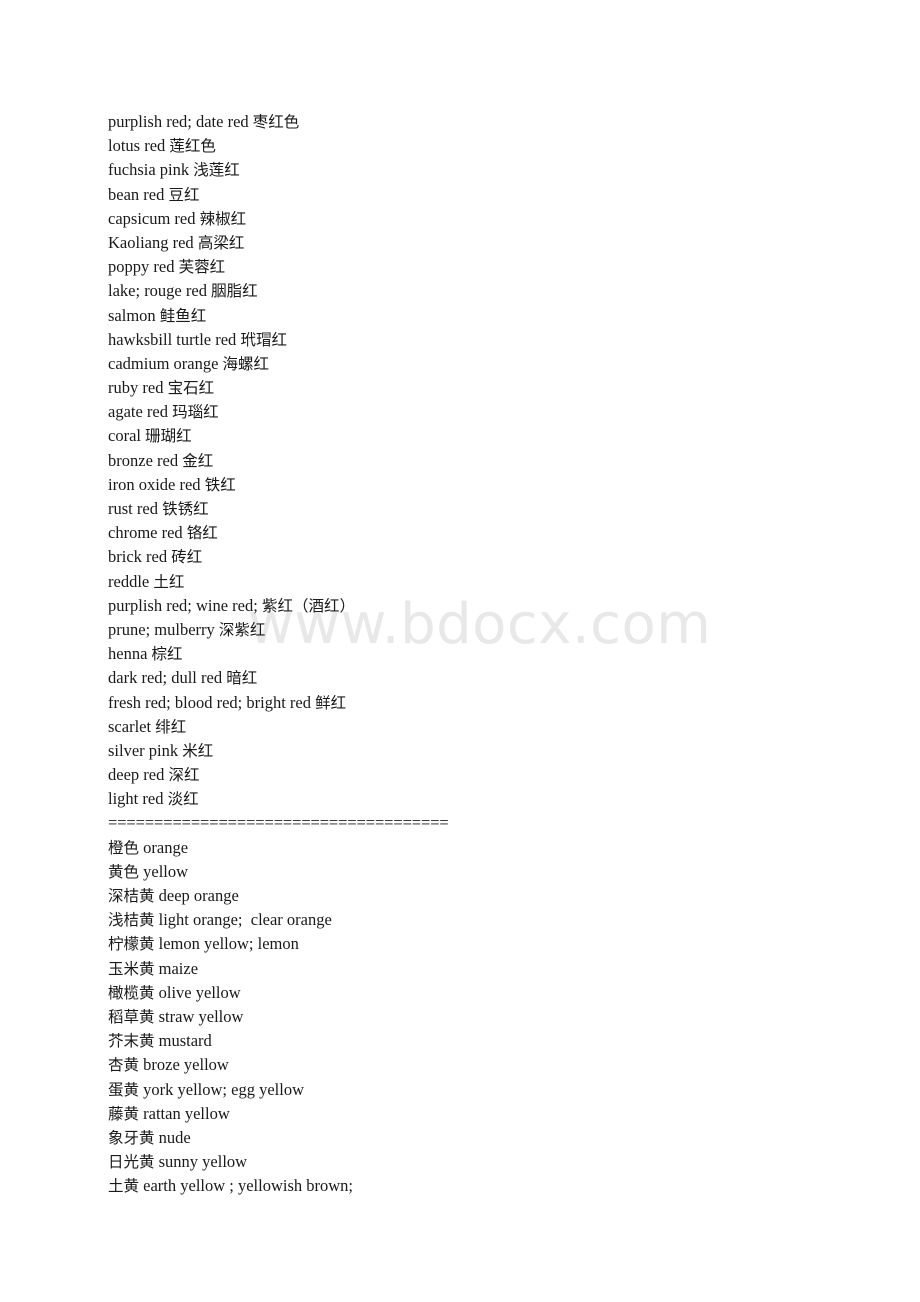 This screenshot has height=1302, width=920. What do you see at coordinates (488, 485) in the screenshot?
I see `color-term-line: iron oxide red 铁红` at bounding box center [488, 485].